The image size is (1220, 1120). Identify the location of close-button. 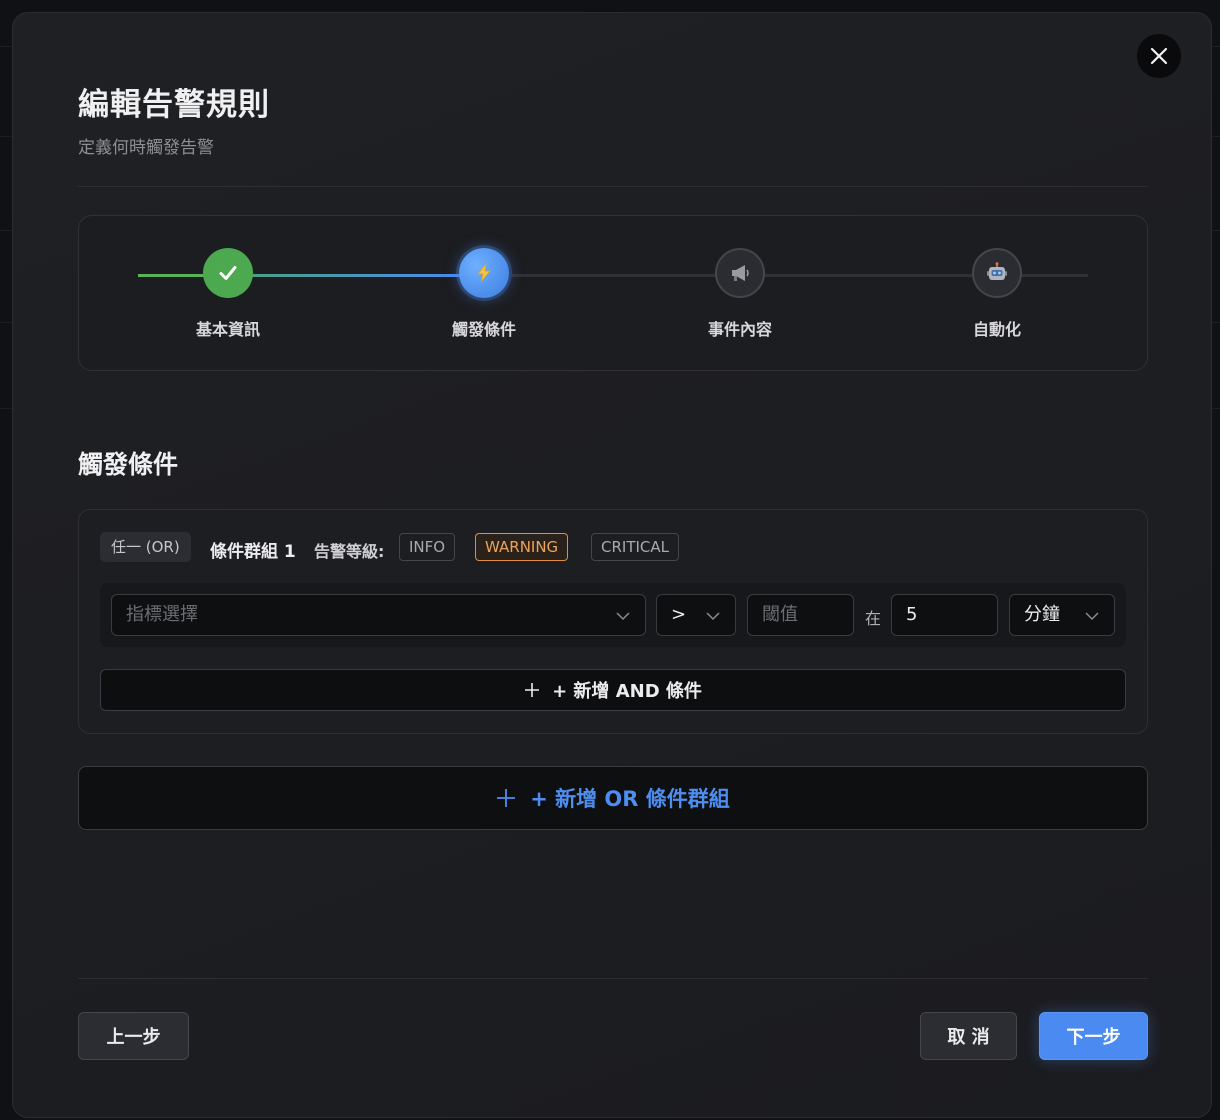
(1159, 56).